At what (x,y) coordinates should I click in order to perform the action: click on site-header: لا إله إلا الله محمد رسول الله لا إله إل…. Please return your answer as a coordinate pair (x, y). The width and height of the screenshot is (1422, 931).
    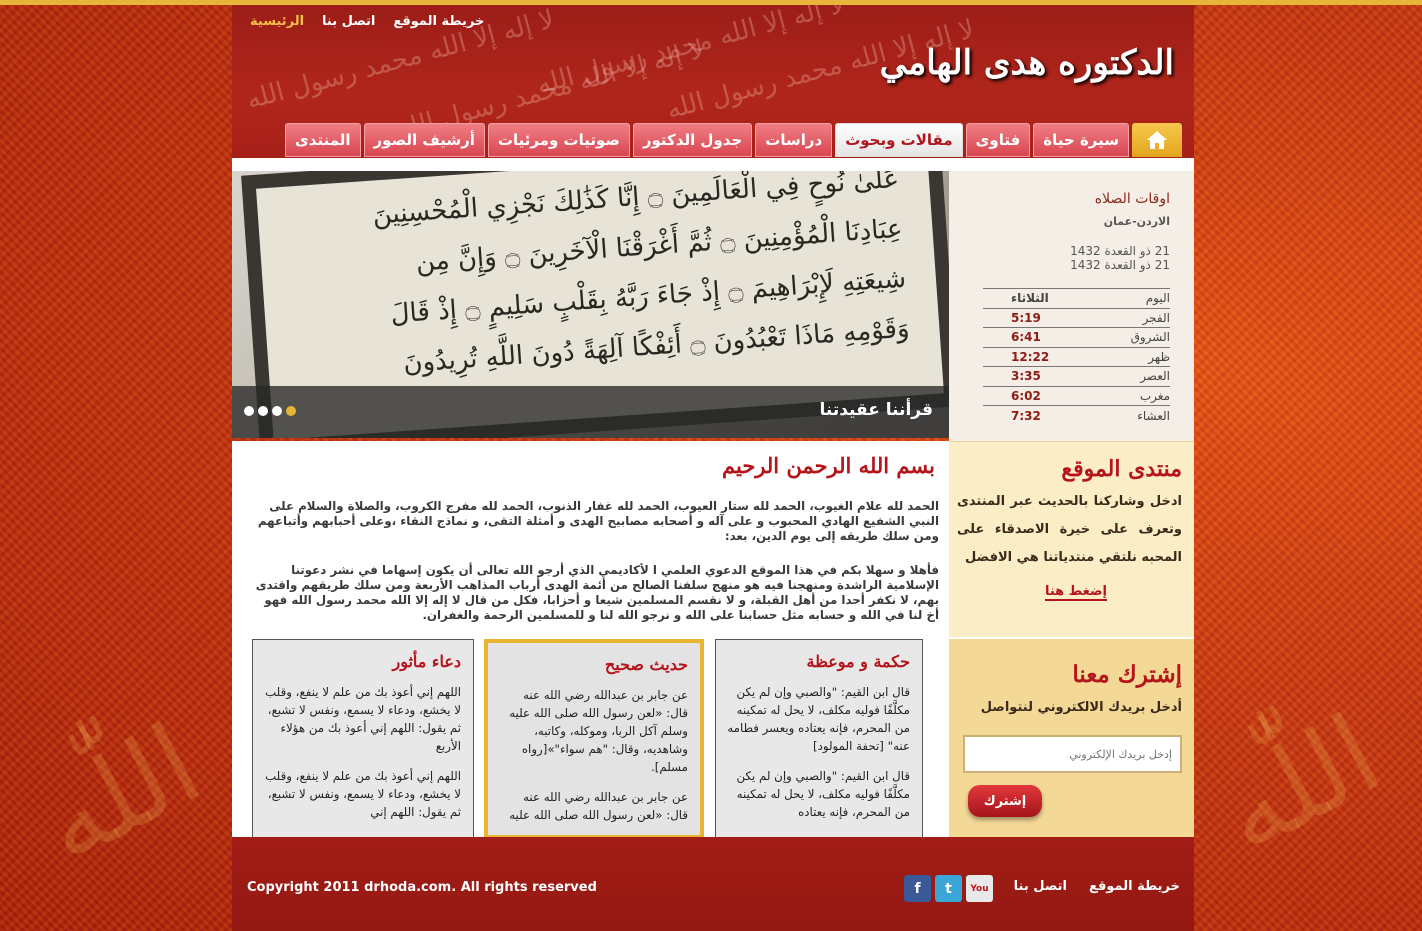
    Looking at the image, I should click on (713, 81).